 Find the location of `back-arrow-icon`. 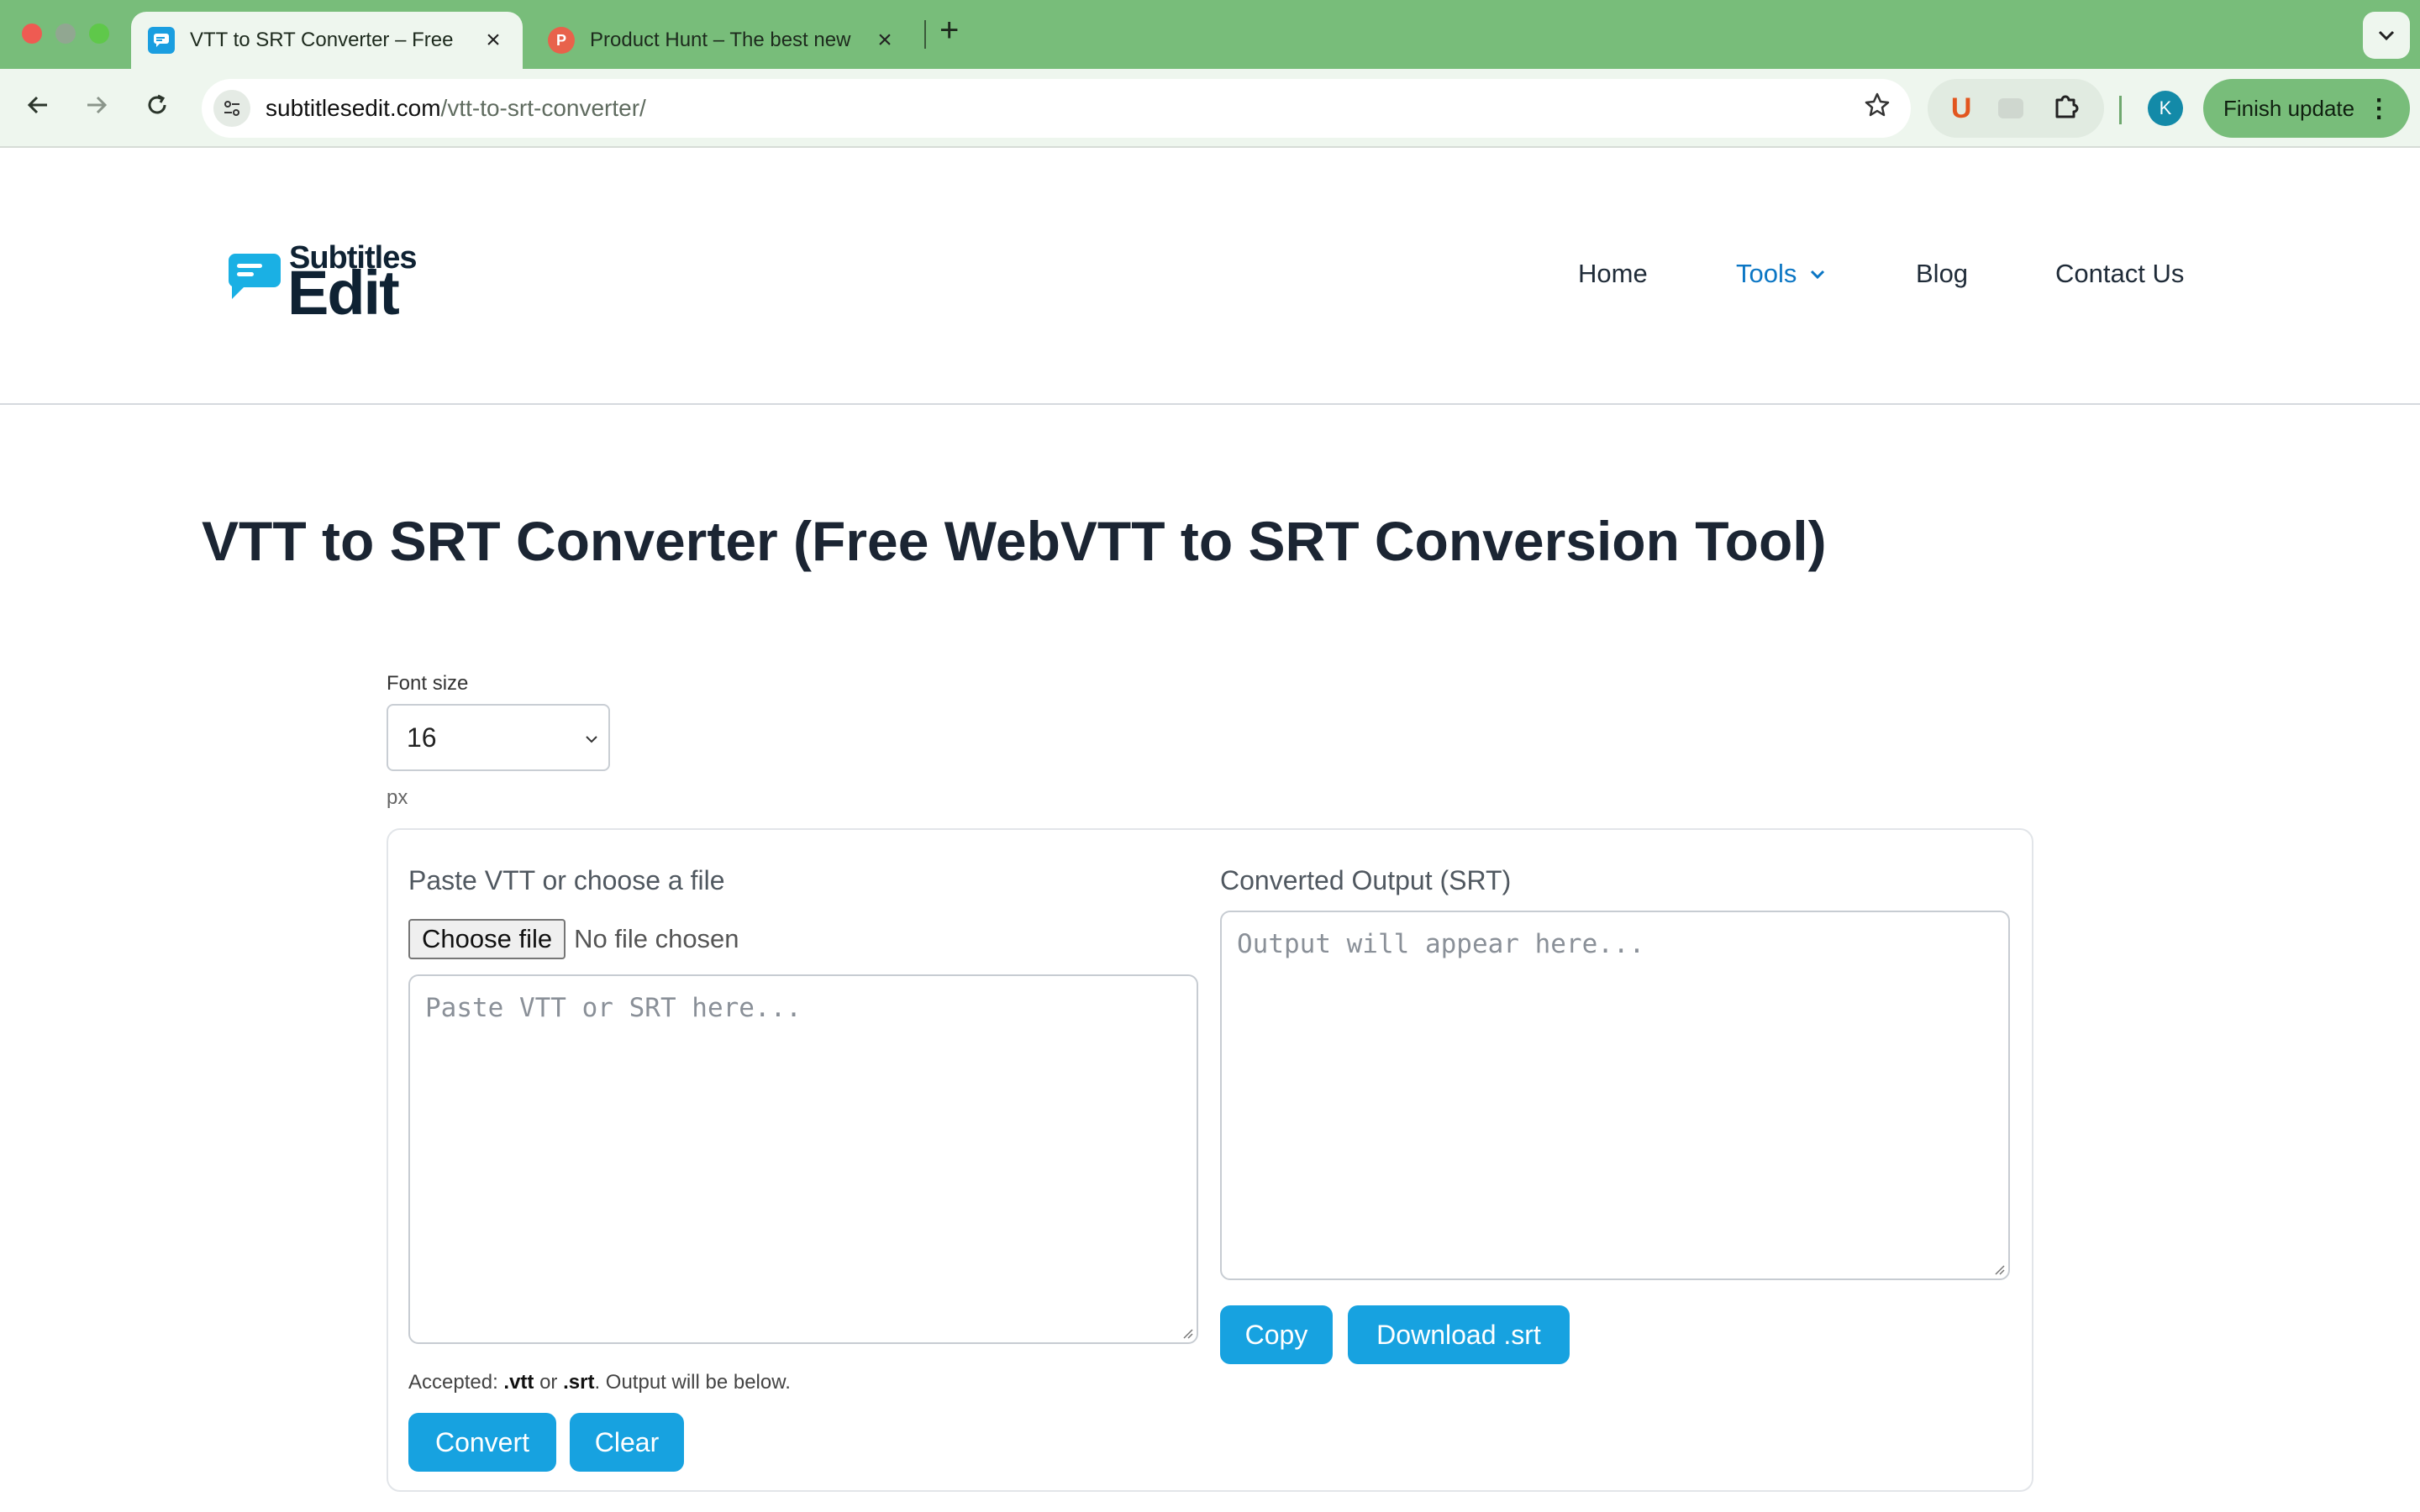

back-arrow-icon is located at coordinates (37, 105).